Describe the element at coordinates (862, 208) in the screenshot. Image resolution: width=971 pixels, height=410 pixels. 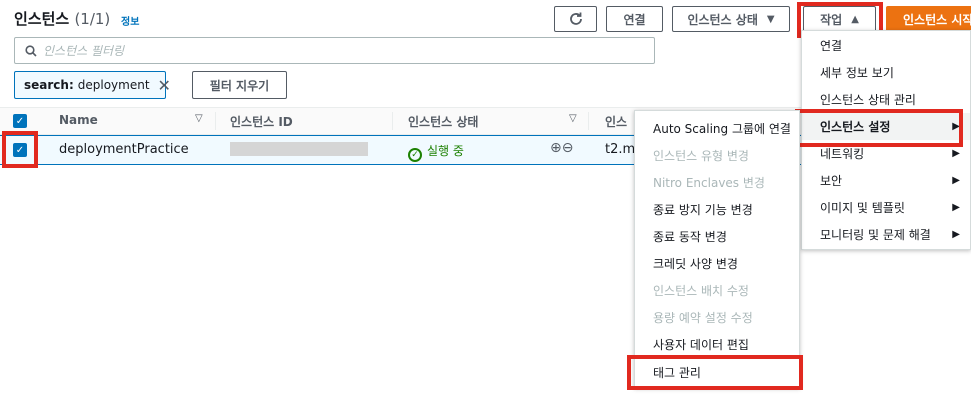
I see `menu-item-images-templates-label: 이미지 및 템플릿` at that location.